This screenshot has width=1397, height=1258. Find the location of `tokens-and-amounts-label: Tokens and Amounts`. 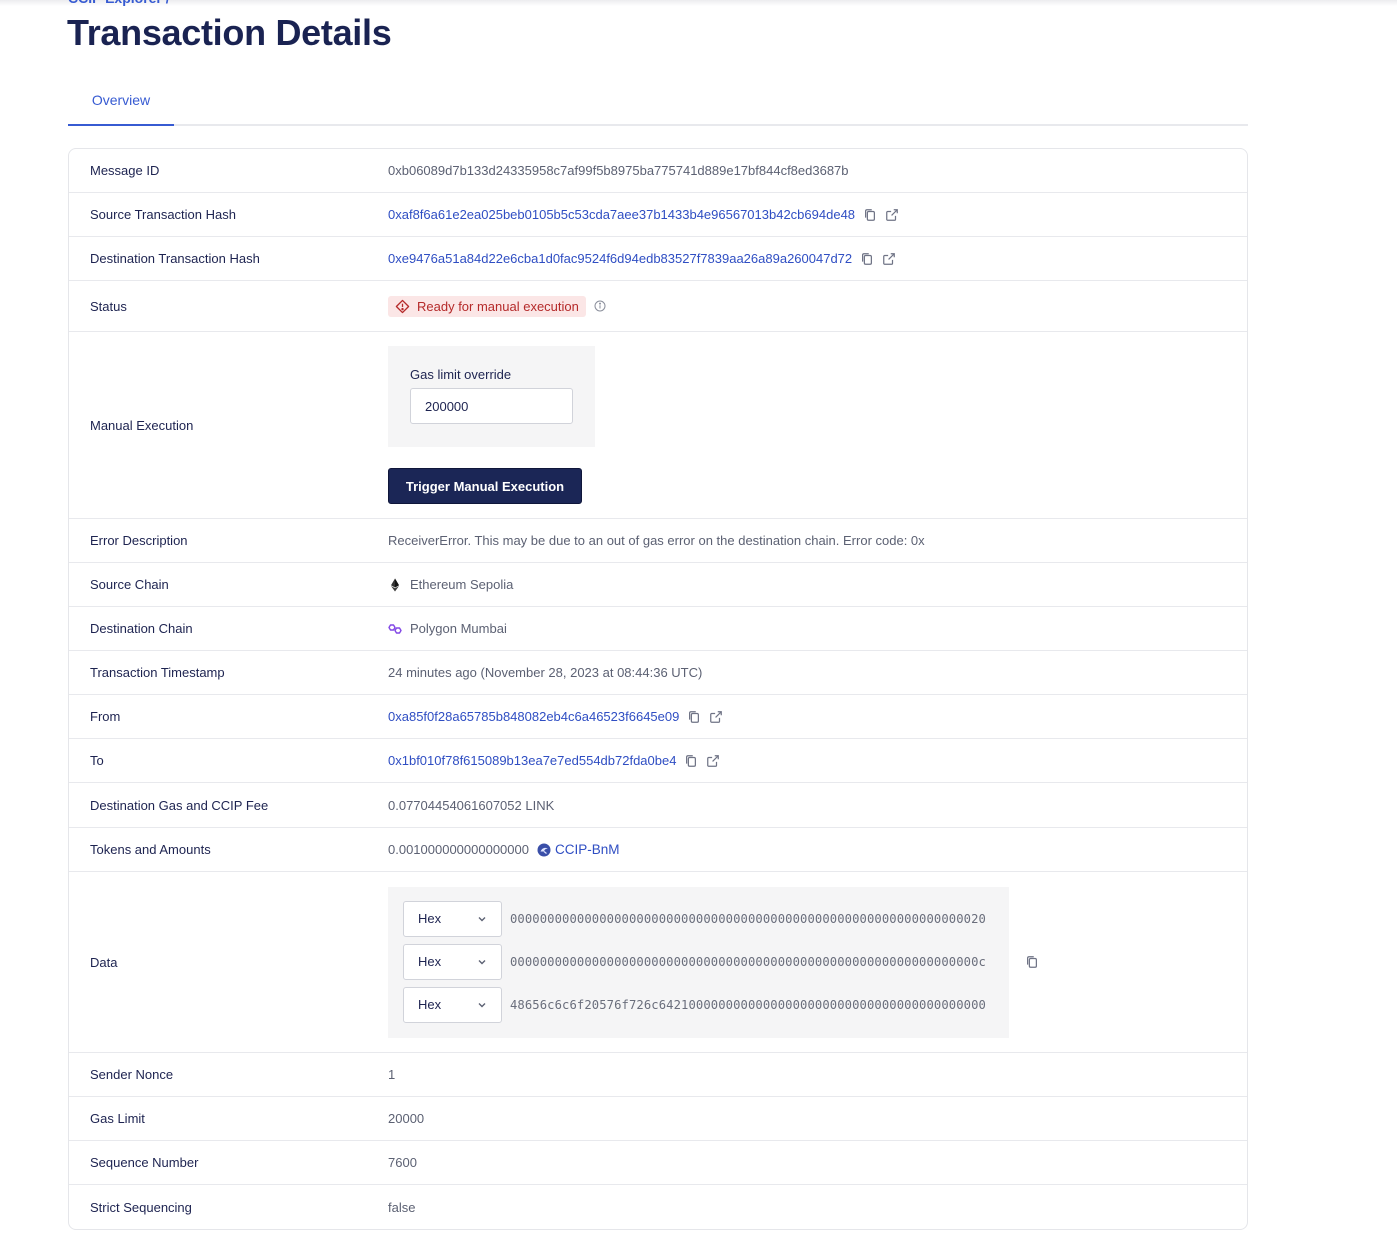

tokens-and-amounts-label: Tokens and Amounts is located at coordinates (150, 849).